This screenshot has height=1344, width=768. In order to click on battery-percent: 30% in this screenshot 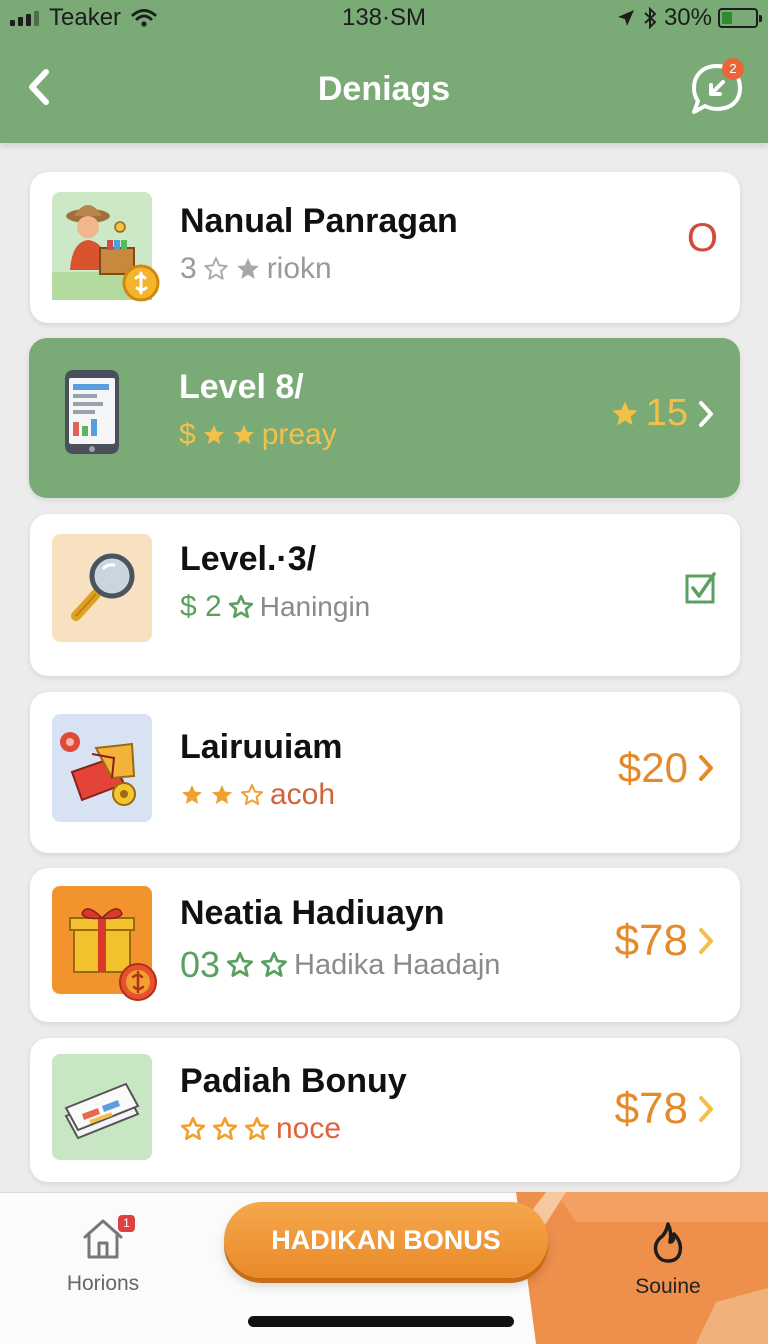, I will do `click(687, 17)`.